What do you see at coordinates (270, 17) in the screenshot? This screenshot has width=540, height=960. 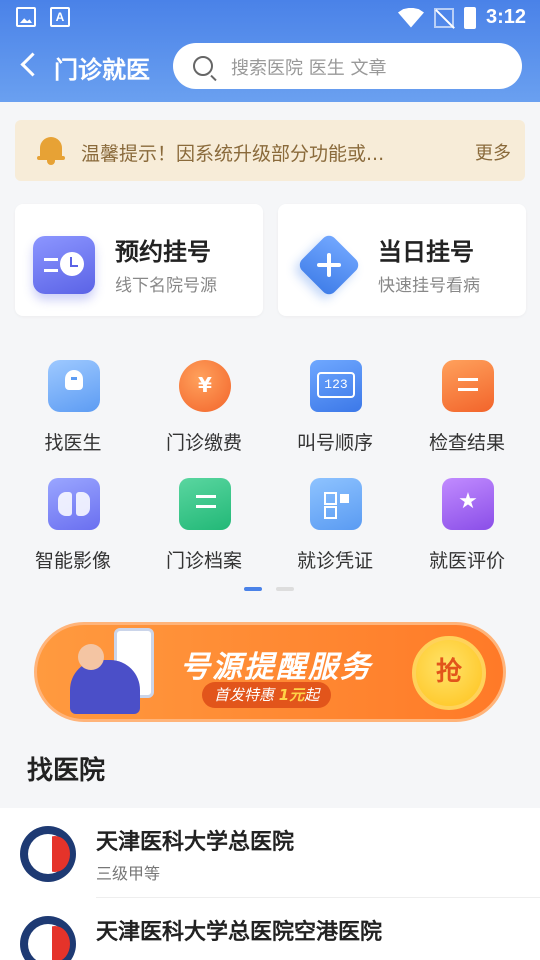 I see `status-bar: A 3:12` at bounding box center [270, 17].